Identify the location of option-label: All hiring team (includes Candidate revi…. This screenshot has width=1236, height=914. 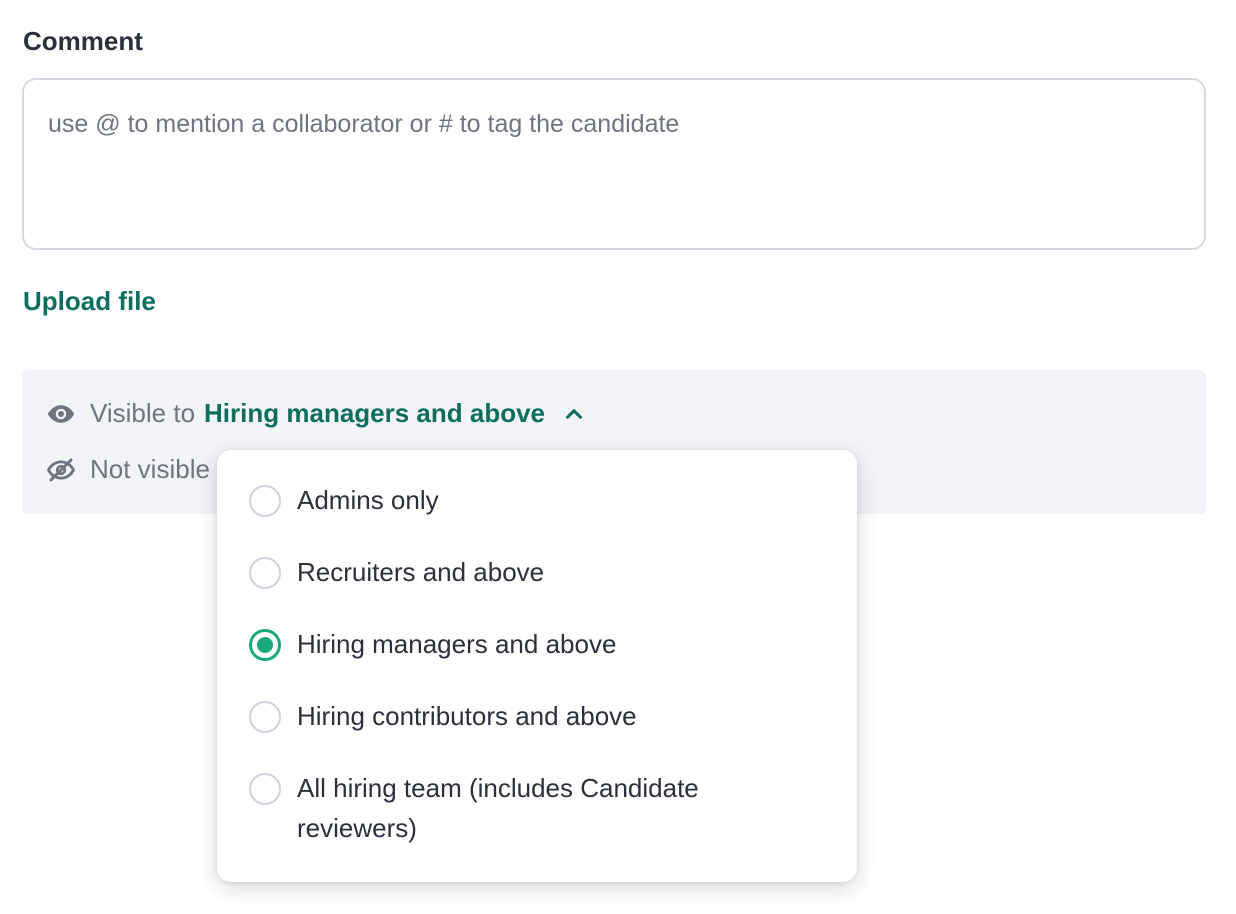
(498, 808).